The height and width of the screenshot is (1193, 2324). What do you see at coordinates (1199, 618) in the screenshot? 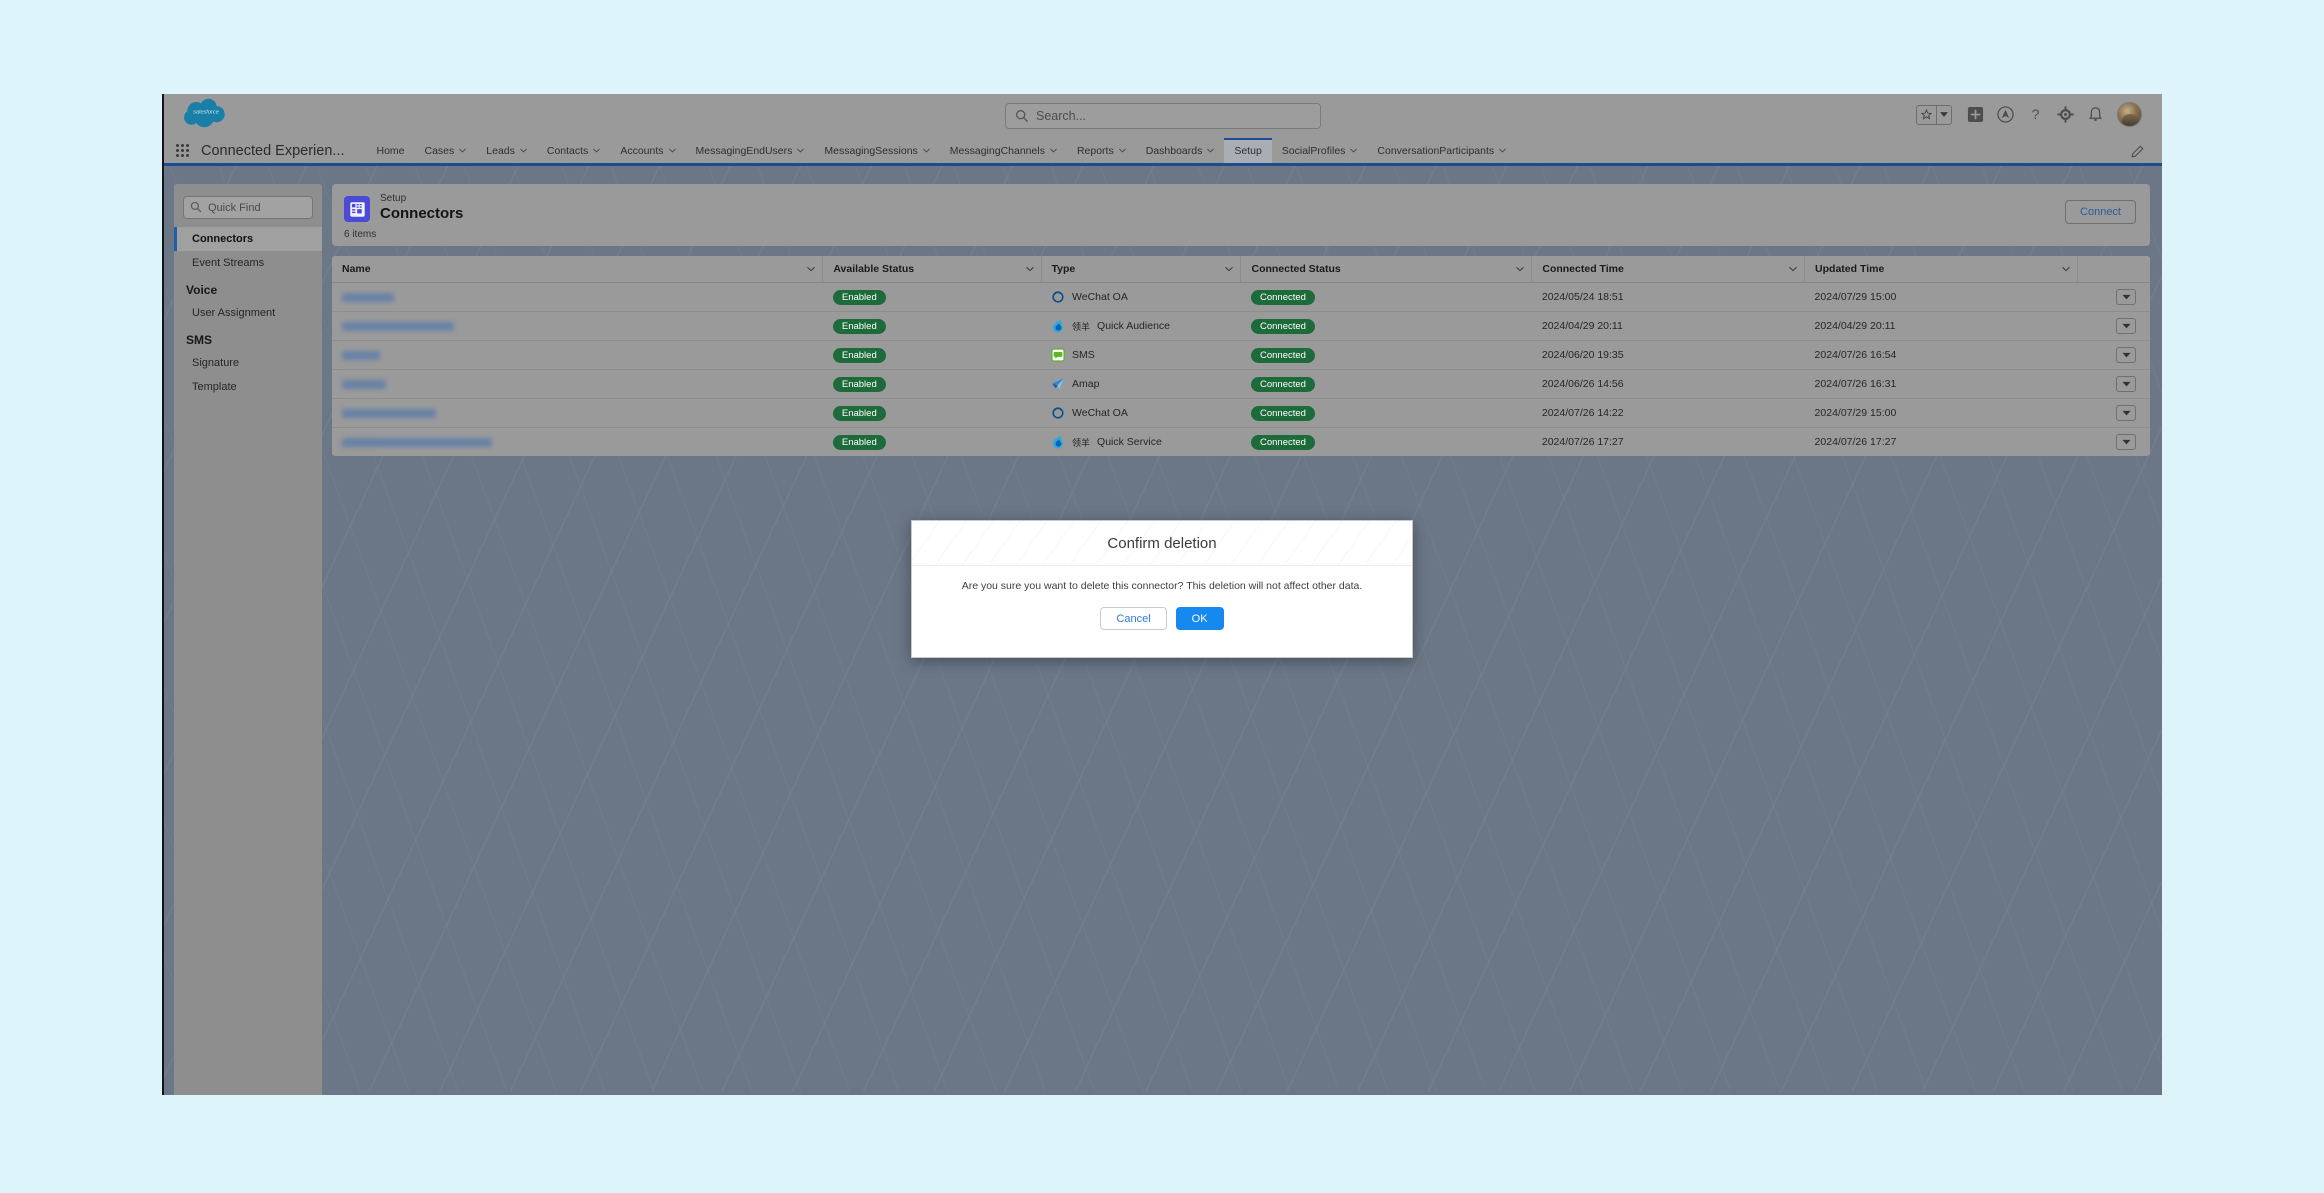
I see `ok-button: OK` at bounding box center [1199, 618].